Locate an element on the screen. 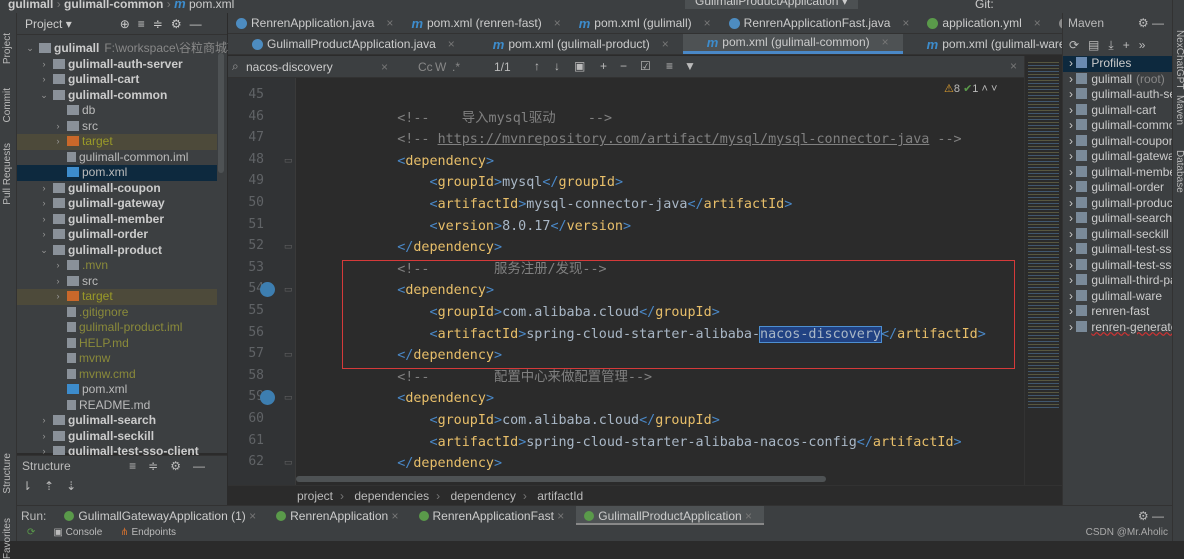 This screenshot has width=1184, height=559. crumb-root: gulimall is located at coordinates (30, 5).